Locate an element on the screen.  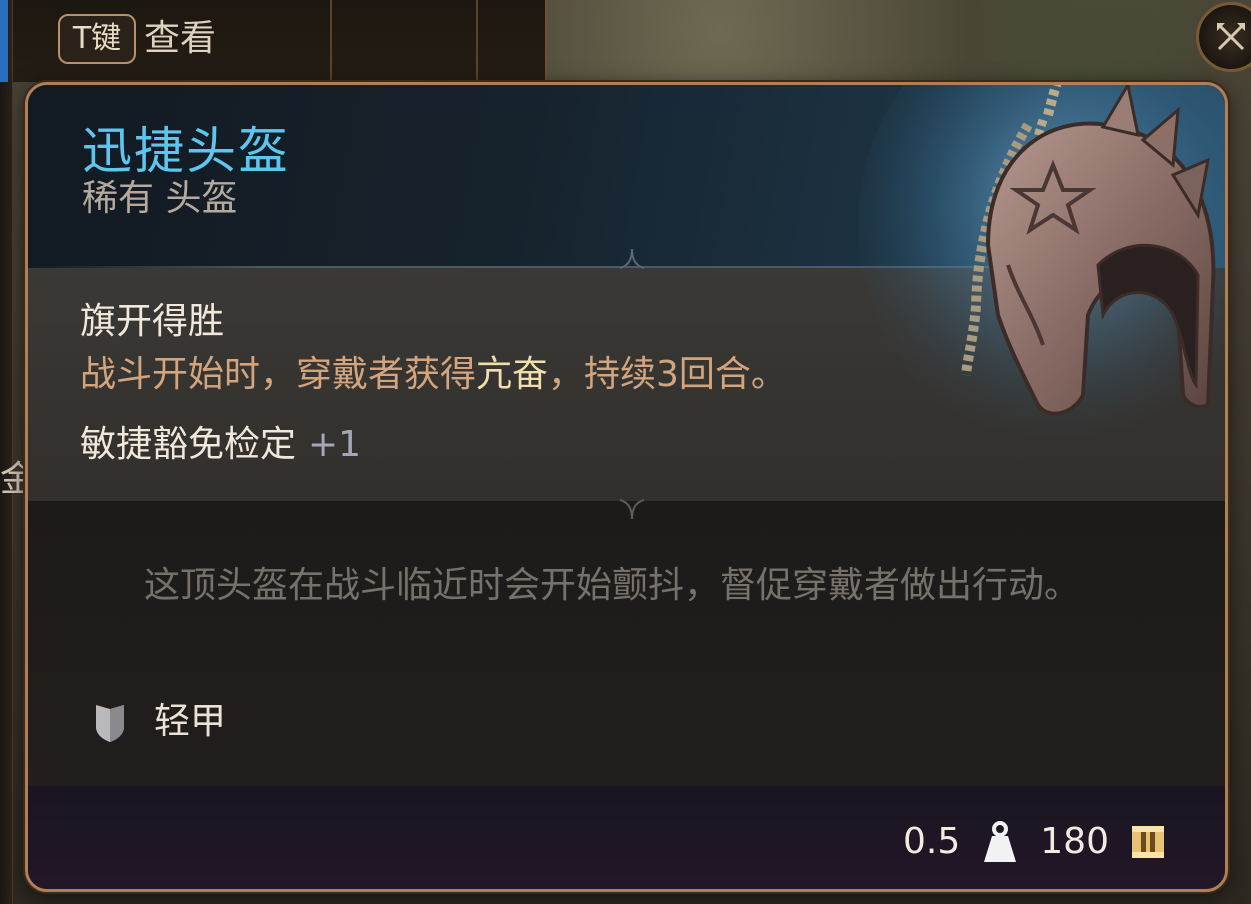
passive-desc-text: ，持续3回合。 is located at coordinates (667, 374).